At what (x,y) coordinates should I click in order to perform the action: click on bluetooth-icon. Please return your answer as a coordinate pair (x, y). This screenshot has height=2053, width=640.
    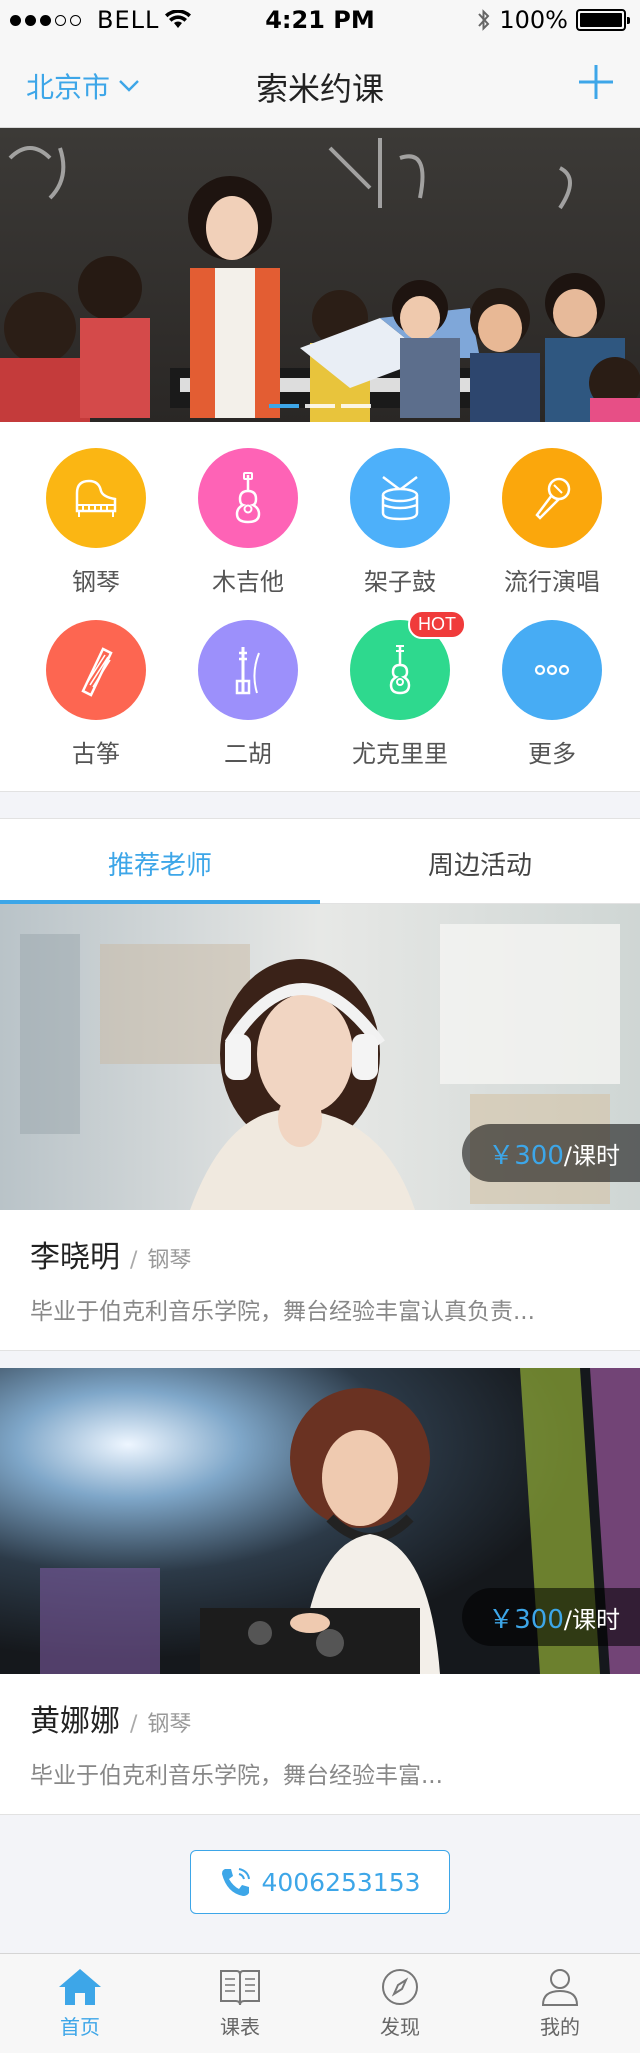
    Looking at the image, I should click on (484, 20).